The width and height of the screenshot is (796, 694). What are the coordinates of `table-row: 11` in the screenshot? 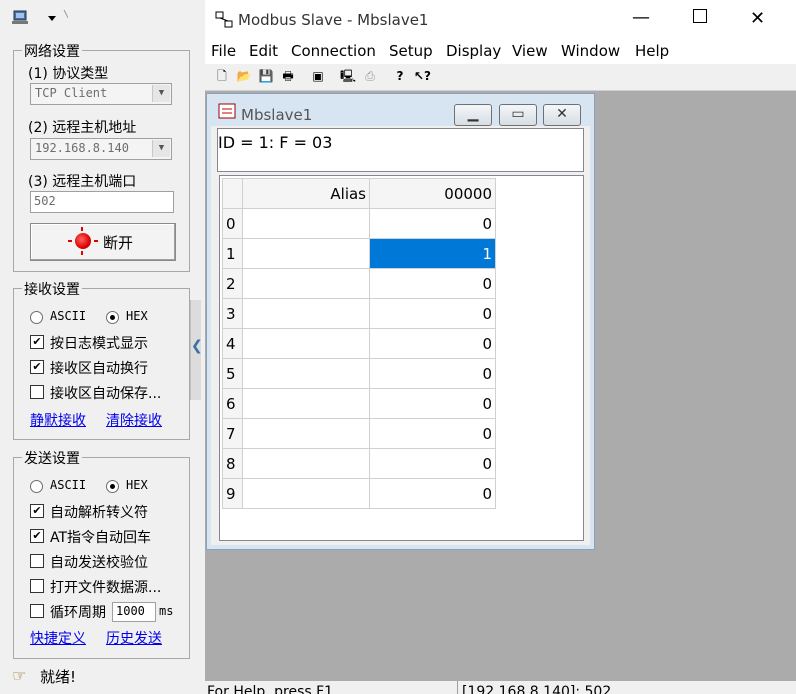 It's located at (359, 253).